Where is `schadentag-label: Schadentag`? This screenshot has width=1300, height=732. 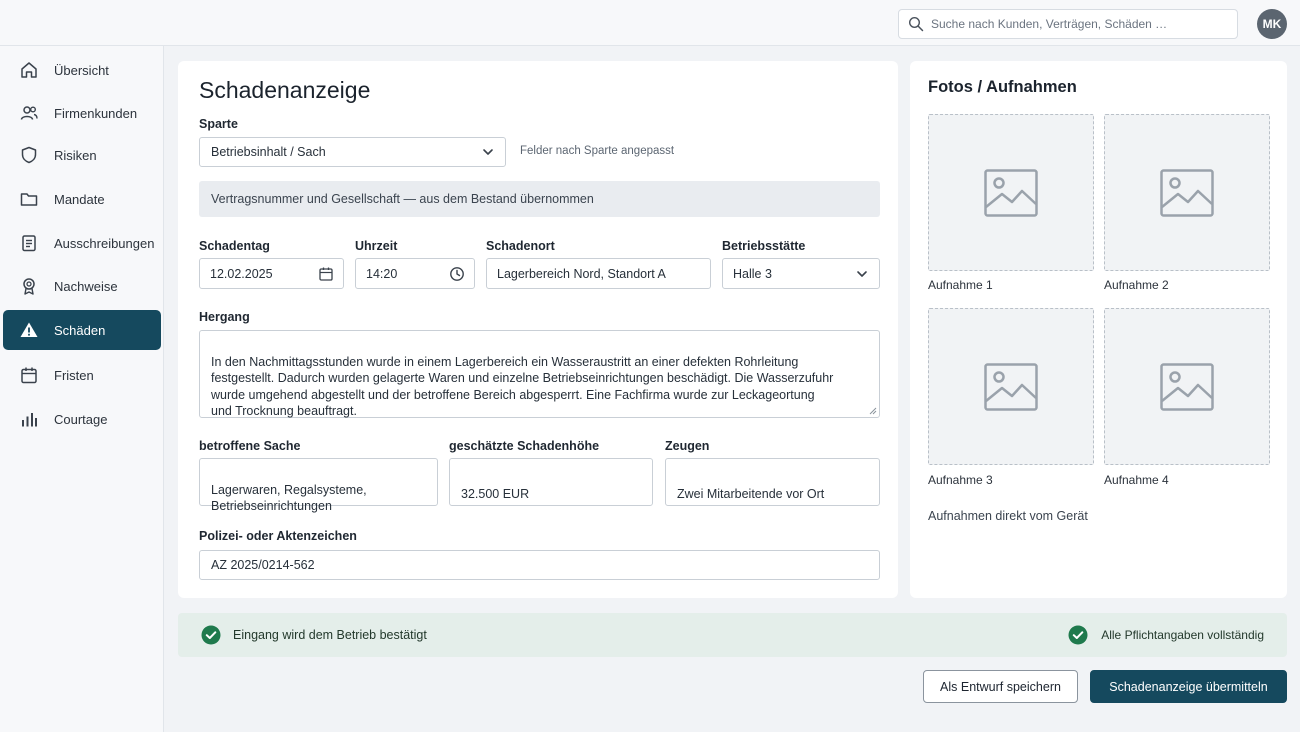 schadentag-label: Schadentag is located at coordinates (234, 246).